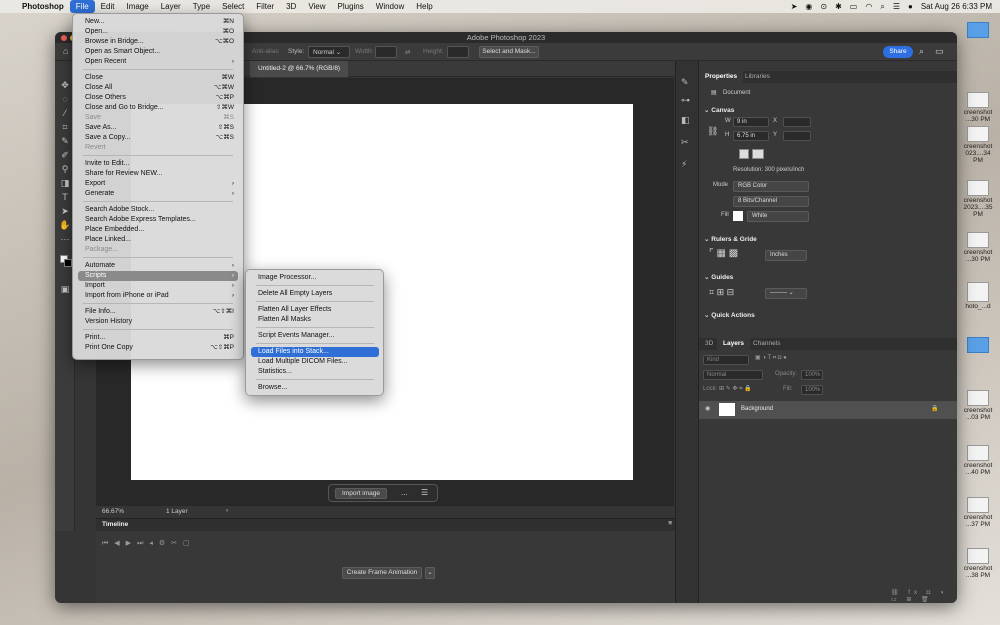 The width and height of the screenshot is (1000, 625). What do you see at coordinates (351, 6) in the screenshot?
I see `menu-plugins: Plugins` at bounding box center [351, 6].